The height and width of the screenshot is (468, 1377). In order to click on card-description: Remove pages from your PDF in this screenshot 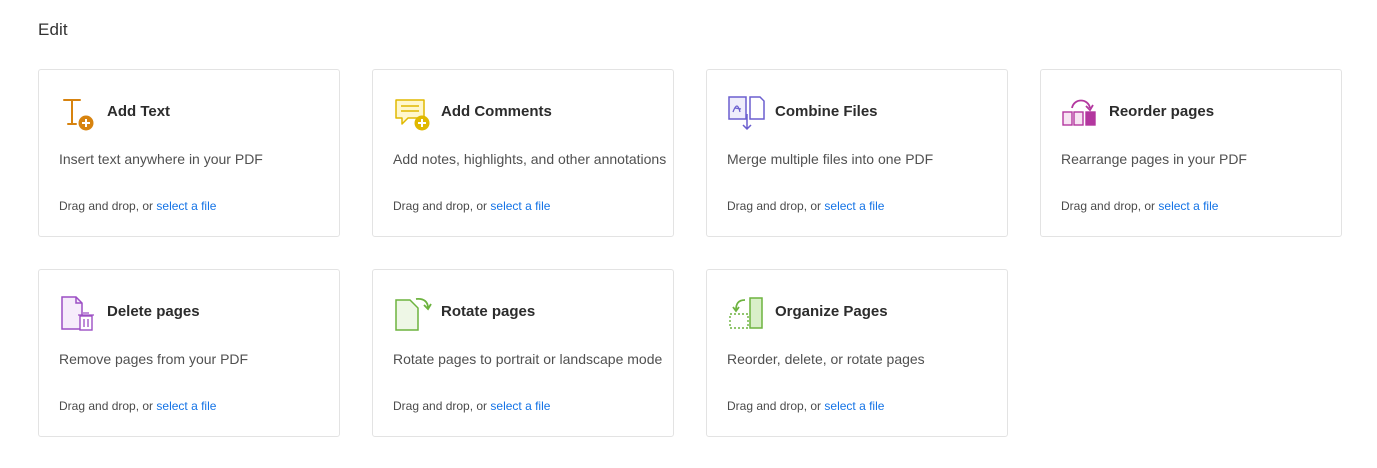, I will do `click(154, 359)`.